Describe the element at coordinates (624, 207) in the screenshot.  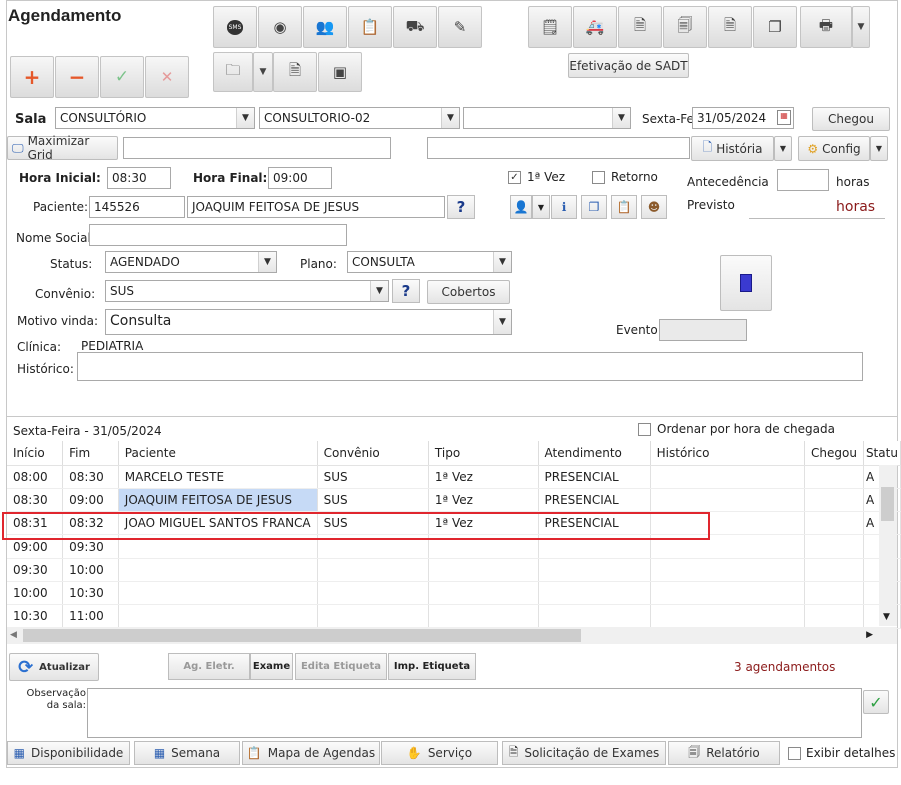
I see `paste-icon: 📋` at that location.